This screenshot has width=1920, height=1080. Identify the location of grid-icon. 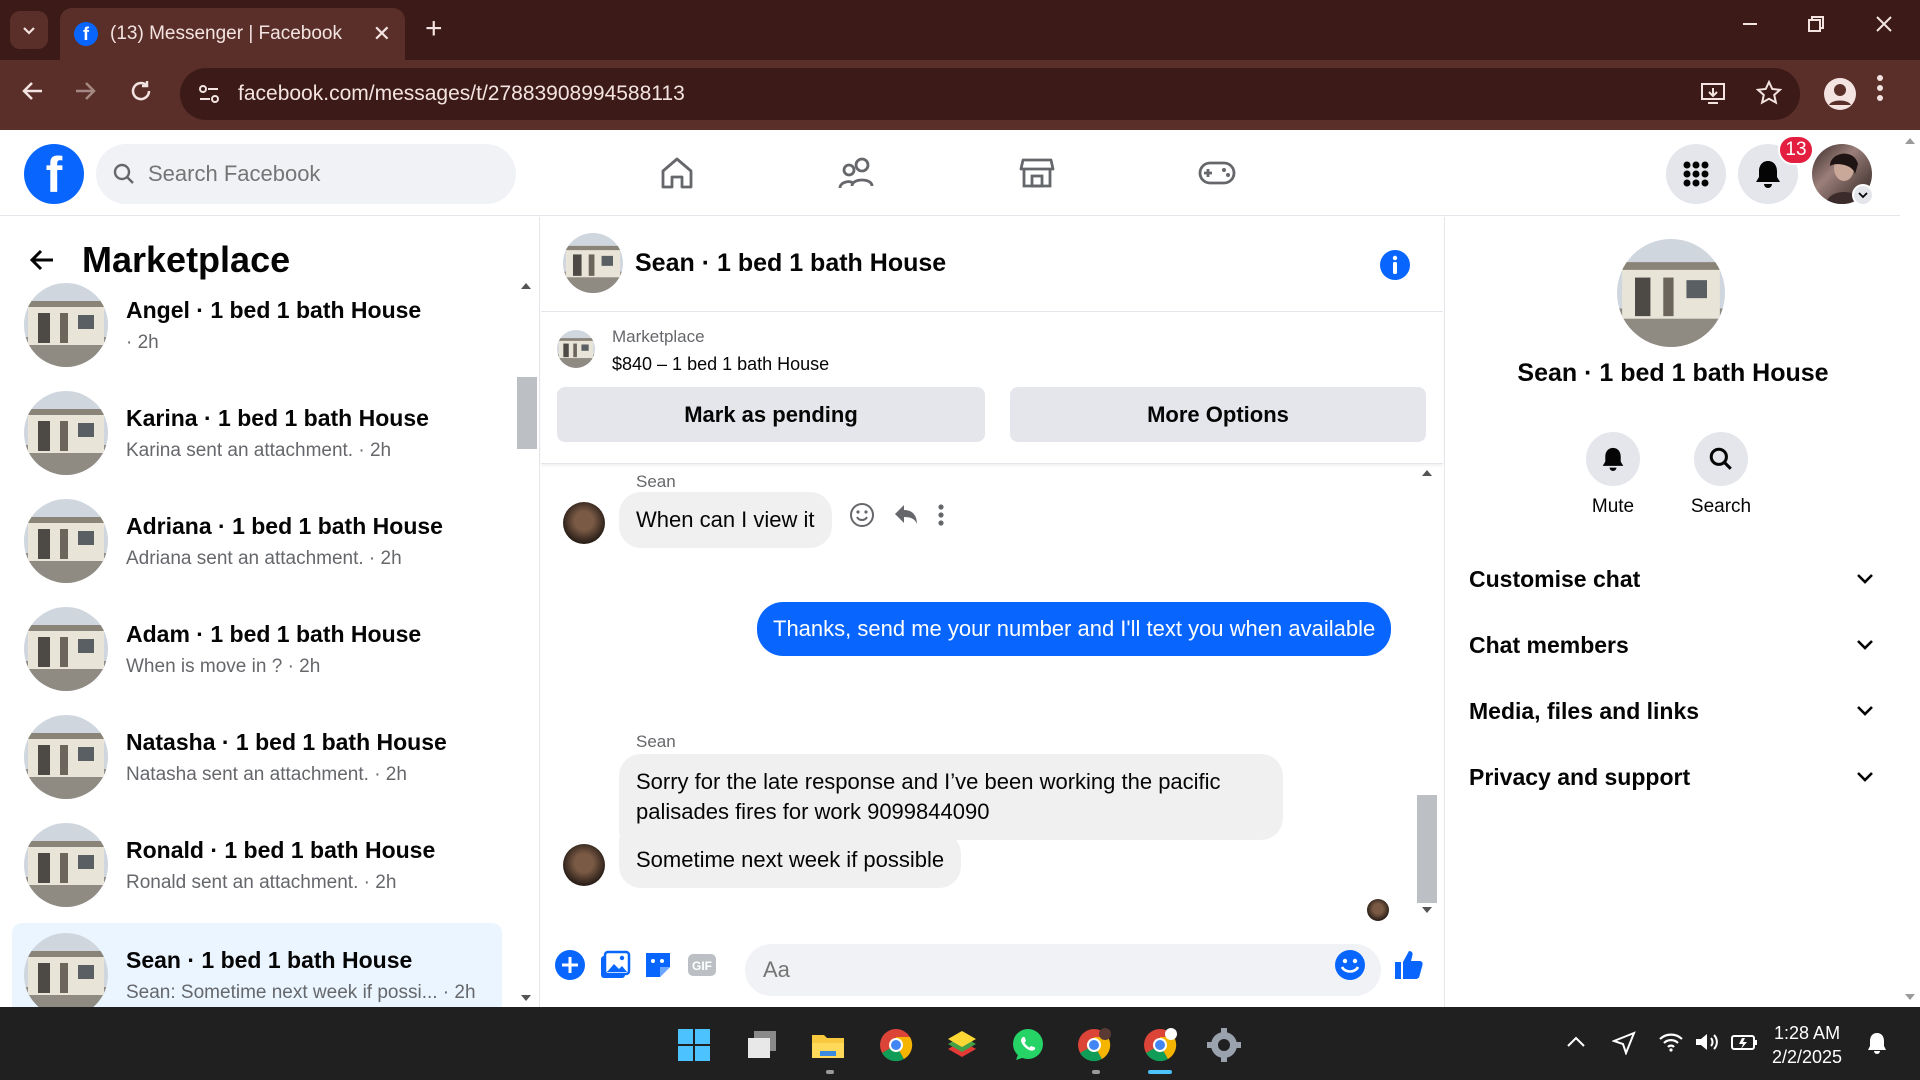
(1696, 174).